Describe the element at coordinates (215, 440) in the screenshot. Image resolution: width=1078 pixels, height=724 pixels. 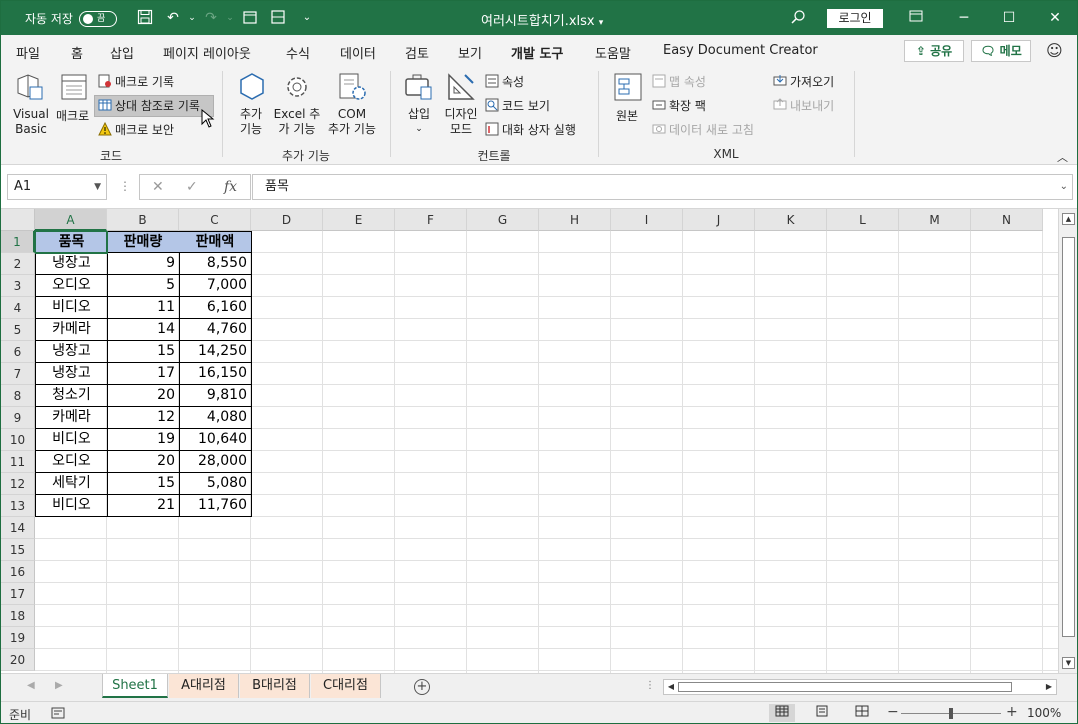
I see `table-cell: 10,640` at that location.